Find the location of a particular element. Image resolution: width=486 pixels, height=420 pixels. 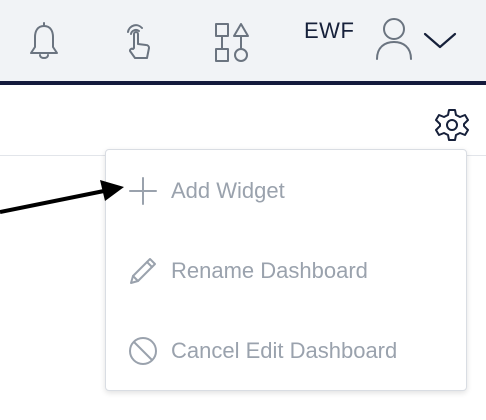

user-icon is located at coordinates (394, 38).